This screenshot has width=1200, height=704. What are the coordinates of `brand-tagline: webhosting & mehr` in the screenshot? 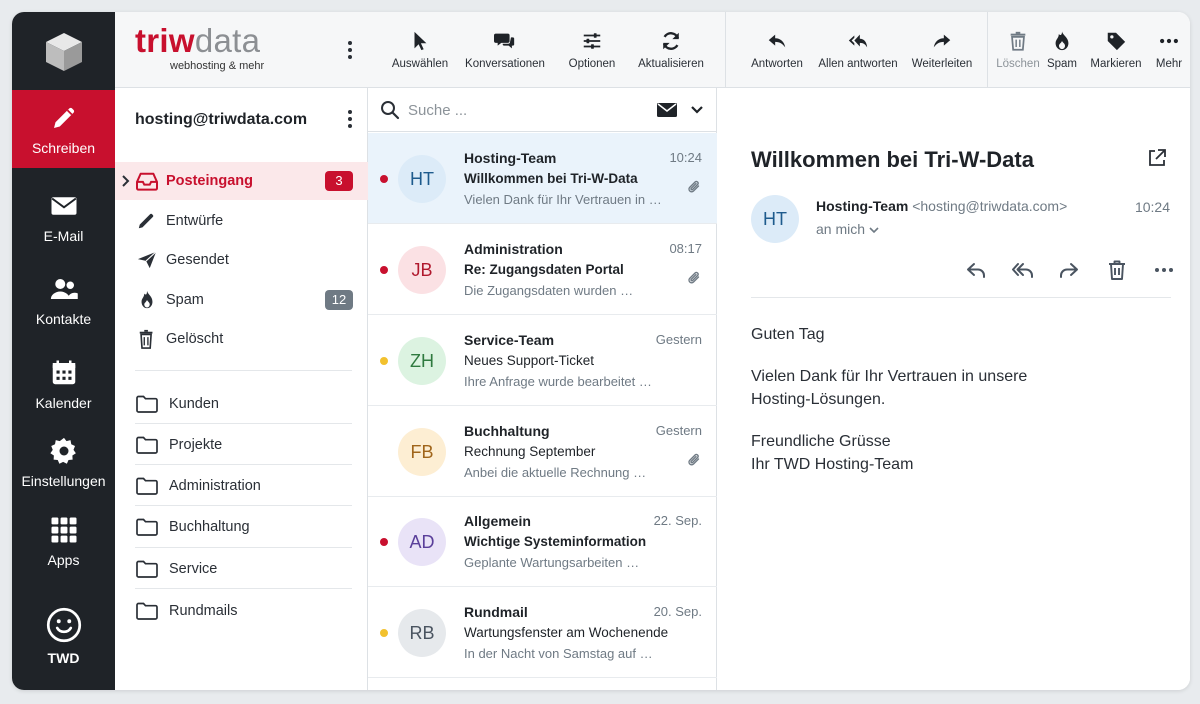 It's located at (217, 66).